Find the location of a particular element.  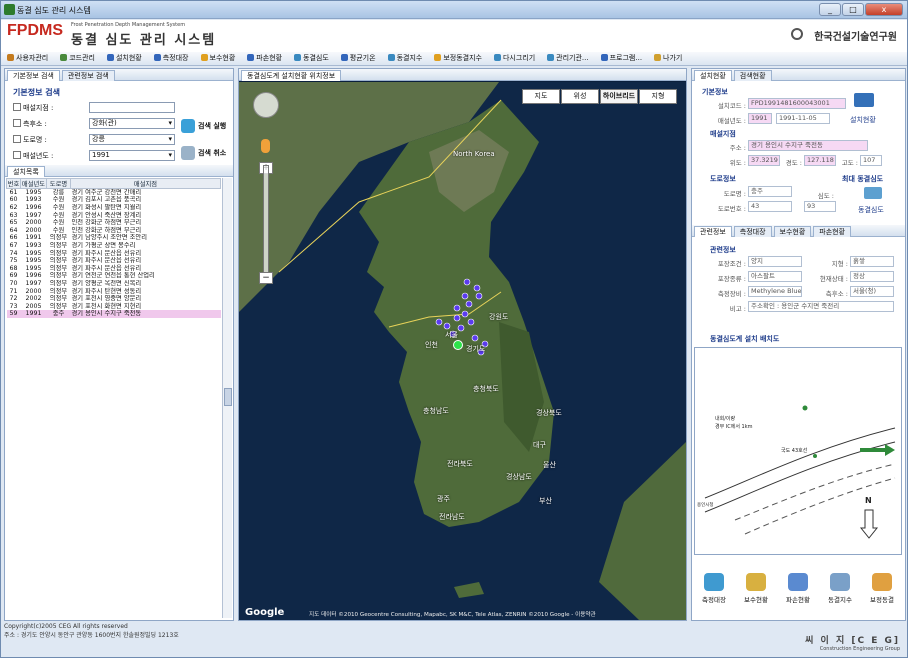

damage-status-button: 파손현황 is located at coordinates (798, 588).